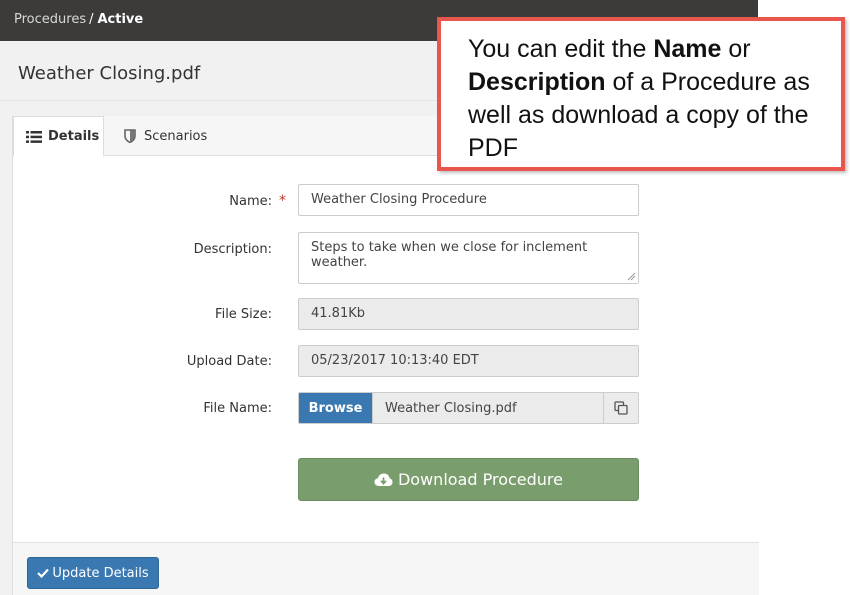  I want to click on copy-icon, so click(621, 408).